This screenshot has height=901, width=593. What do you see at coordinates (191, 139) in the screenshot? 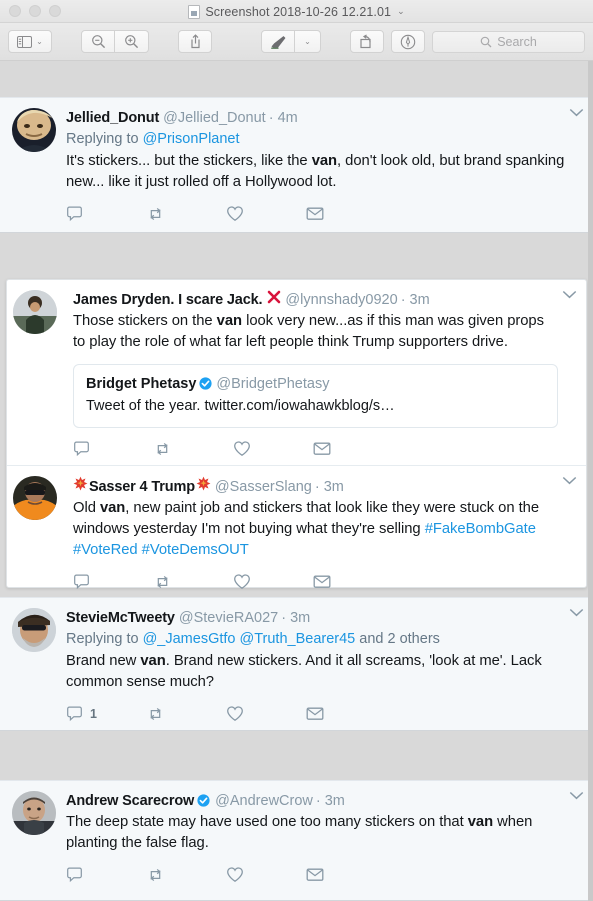
I see `replying-to-handle: @PrisonPlanet` at bounding box center [191, 139].